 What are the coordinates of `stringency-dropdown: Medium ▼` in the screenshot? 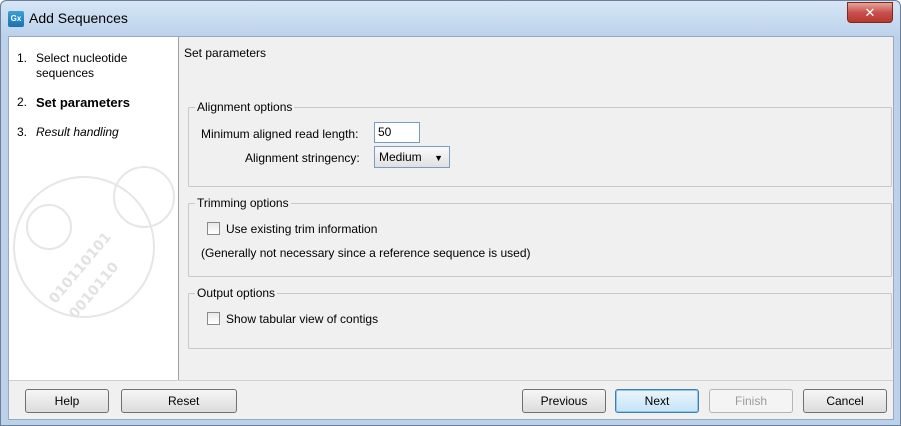 It's located at (412, 157).